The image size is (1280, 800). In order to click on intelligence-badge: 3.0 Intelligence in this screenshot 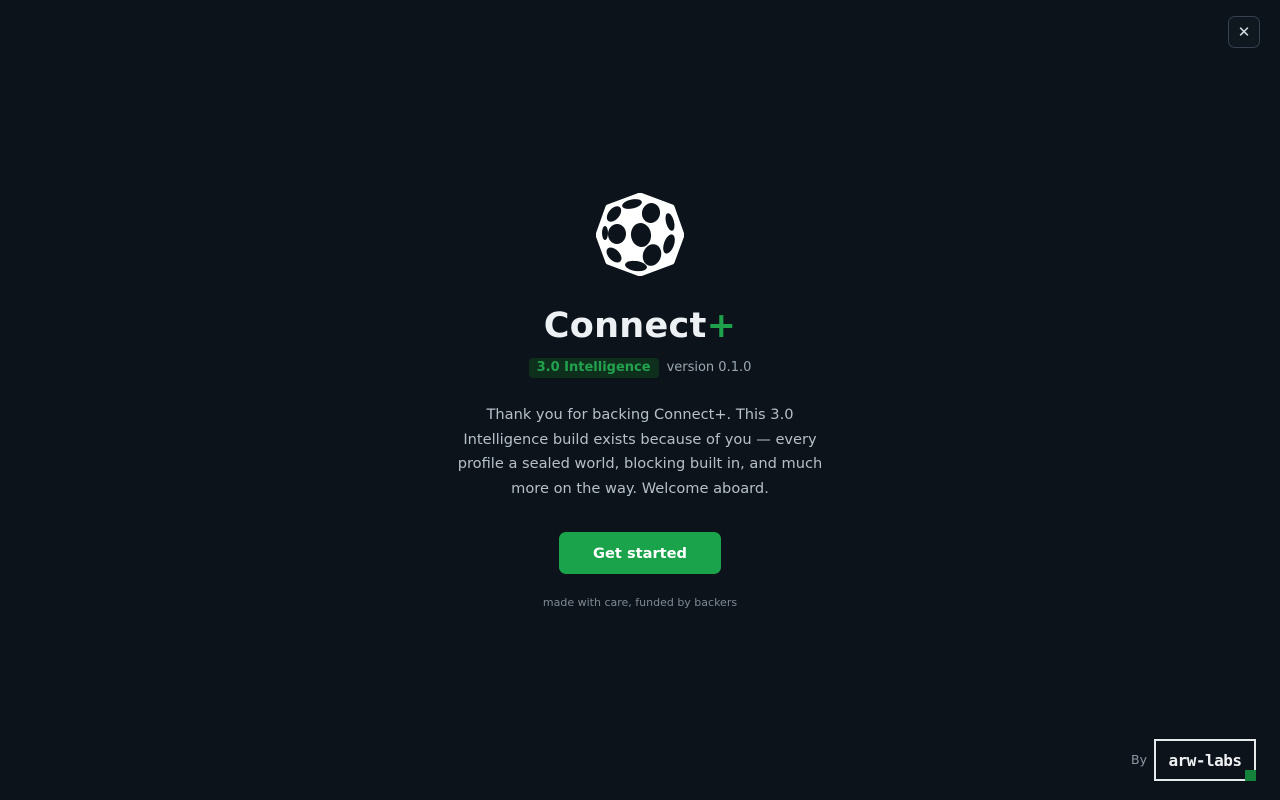, I will do `click(593, 367)`.